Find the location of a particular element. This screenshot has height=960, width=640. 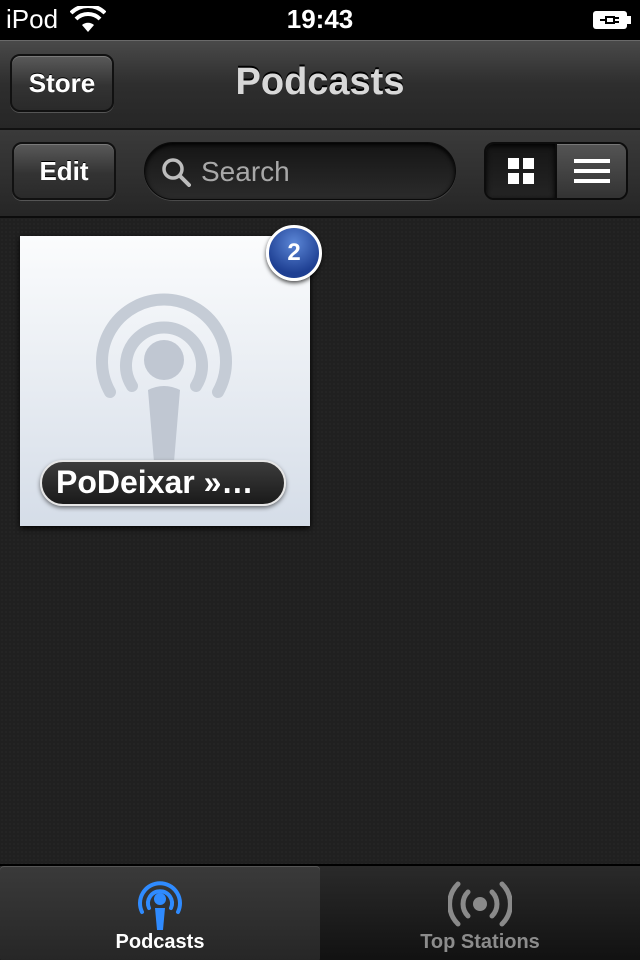

list-view-button is located at coordinates (591, 171).